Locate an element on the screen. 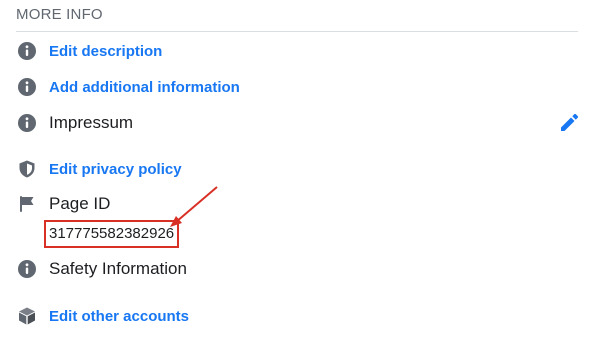  row-add-additional-information: Add additional information is located at coordinates (128, 87).